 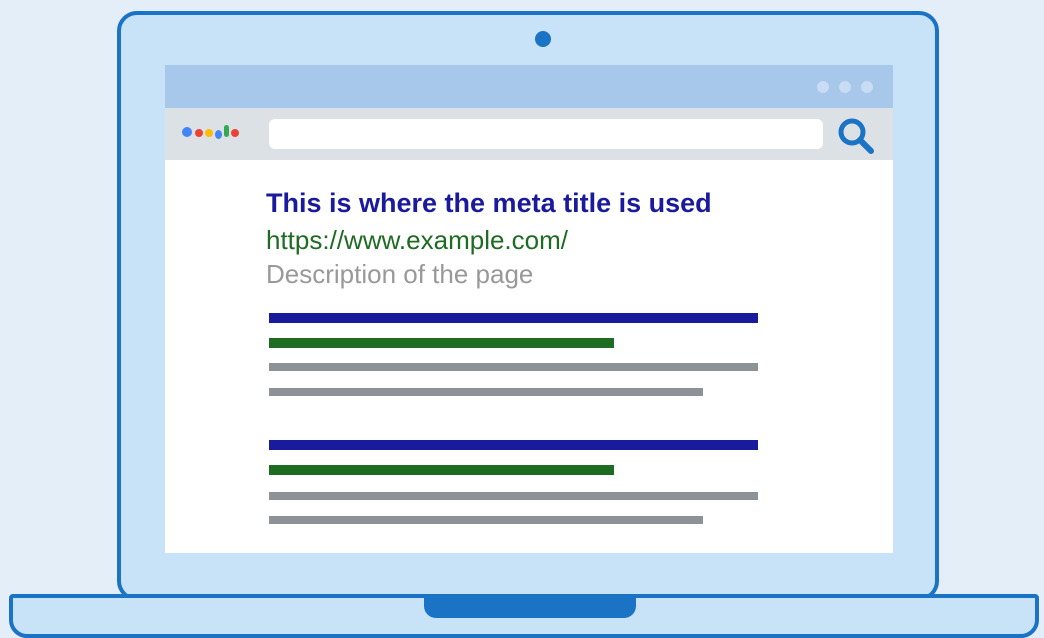 I want to click on browser-toolbar, so click(x=529, y=134).